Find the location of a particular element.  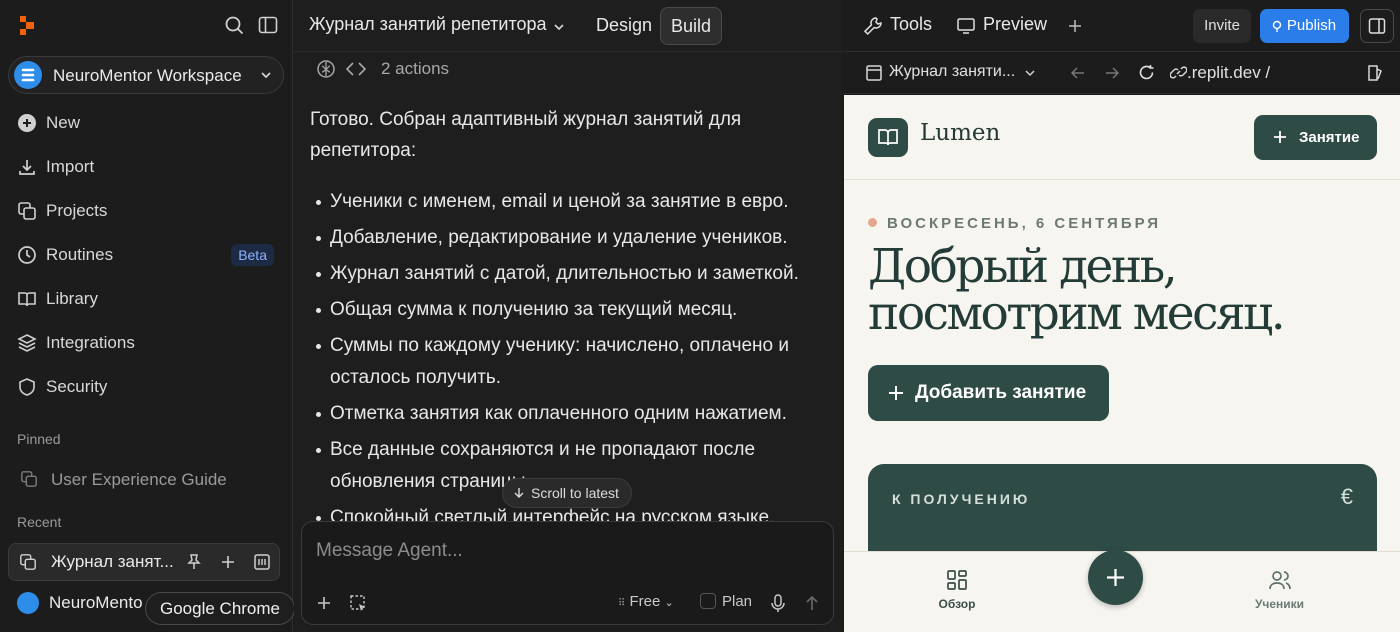

preview-header: Lumen Занятие is located at coordinates (1122, 137).